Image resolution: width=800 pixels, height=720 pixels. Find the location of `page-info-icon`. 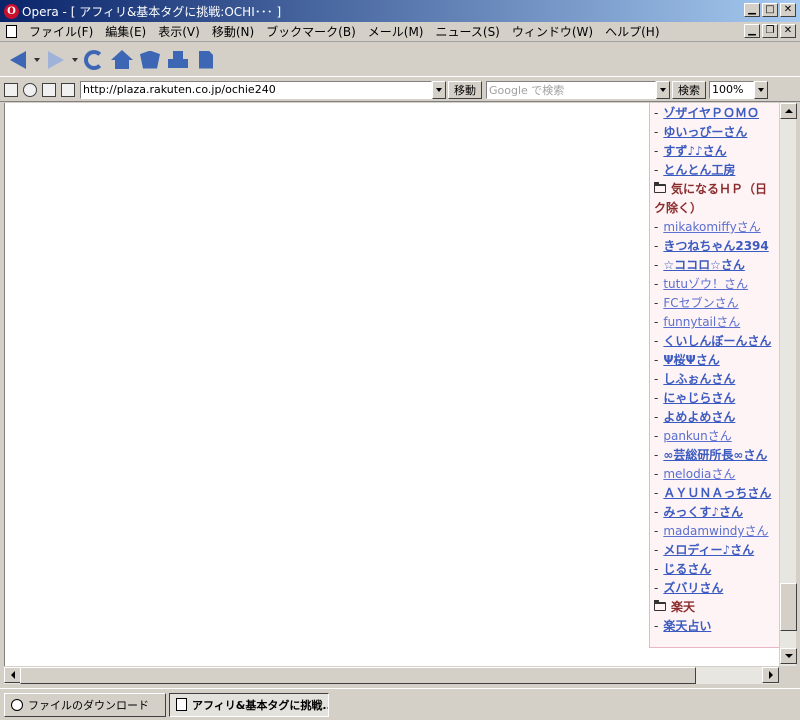

page-info-icon is located at coordinates (49, 89).